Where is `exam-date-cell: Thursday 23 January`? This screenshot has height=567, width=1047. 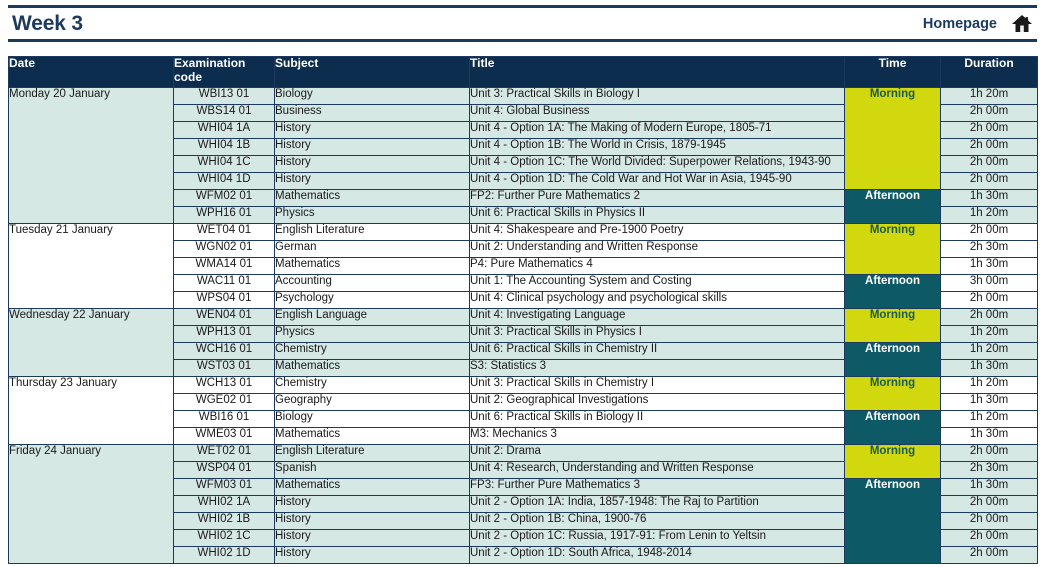 exam-date-cell: Thursday 23 January is located at coordinates (91, 410).